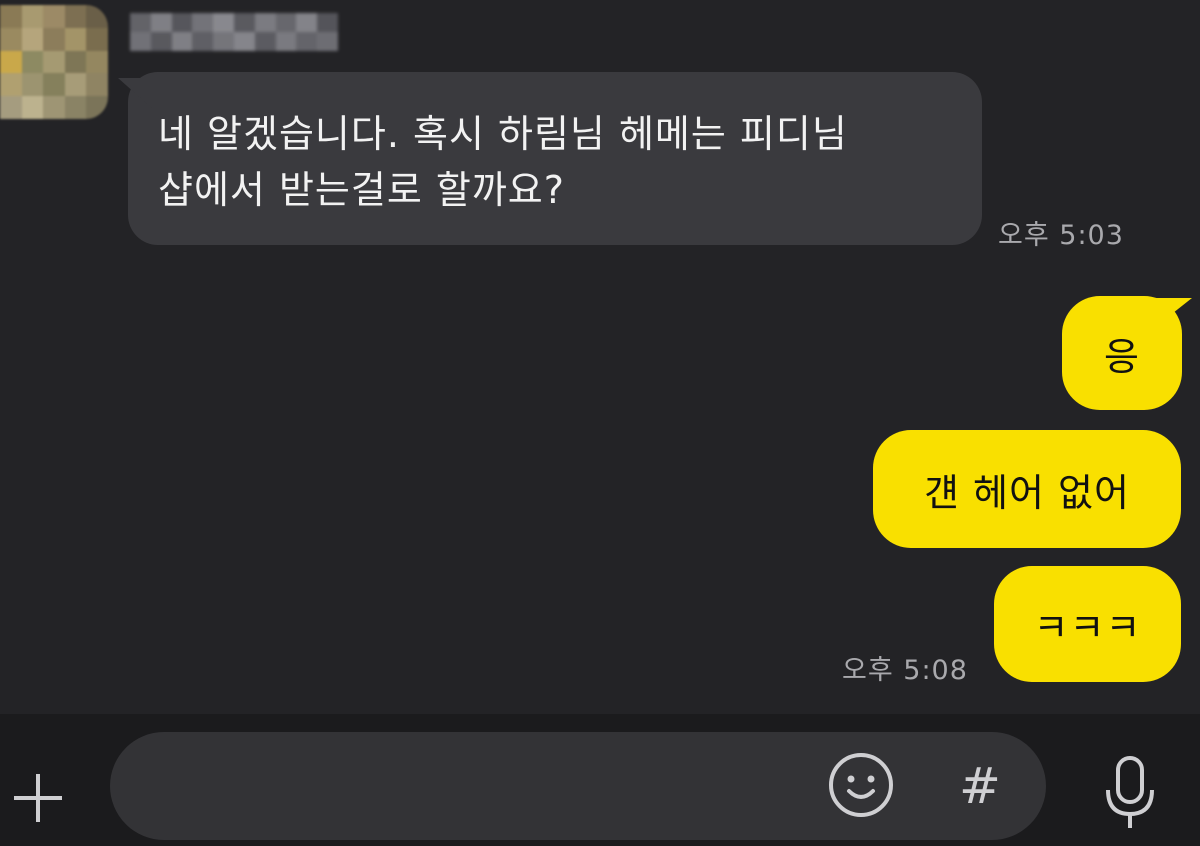  I want to click on message-text: 걘 헤어 없어, so click(1027, 492).